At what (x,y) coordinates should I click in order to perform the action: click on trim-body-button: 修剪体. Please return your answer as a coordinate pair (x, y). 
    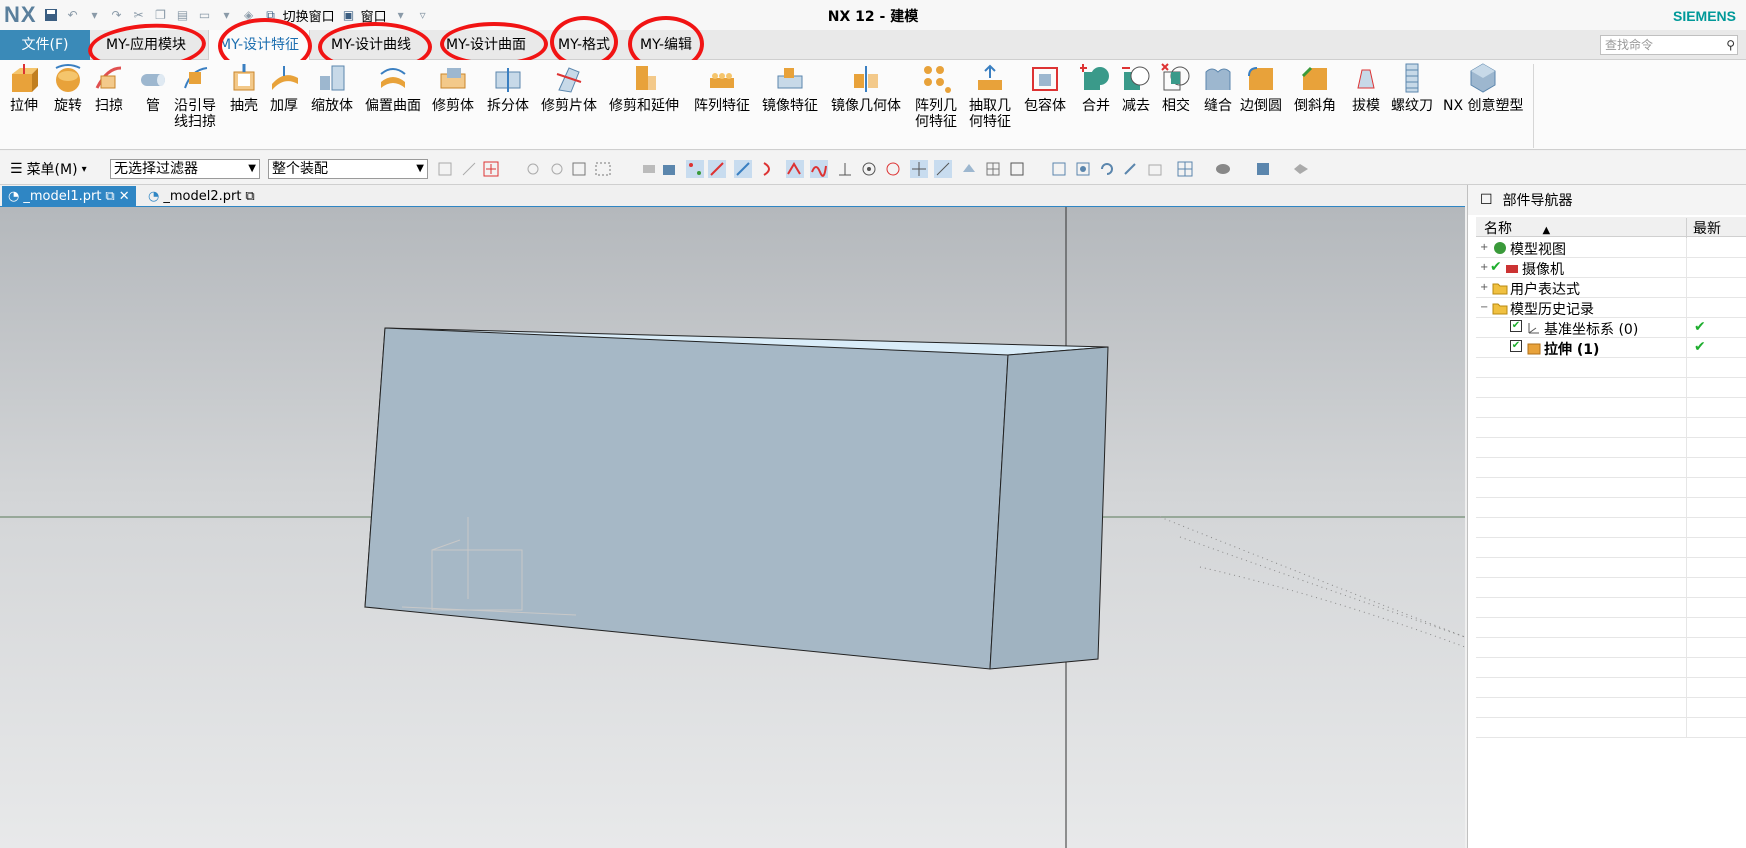
    Looking at the image, I should click on (453, 88).